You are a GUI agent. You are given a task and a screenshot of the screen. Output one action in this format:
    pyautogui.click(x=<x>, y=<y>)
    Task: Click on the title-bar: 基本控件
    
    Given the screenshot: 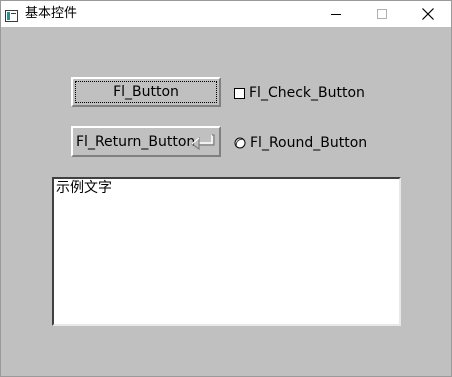 What is the action you would take?
    pyautogui.click(x=226, y=14)
    